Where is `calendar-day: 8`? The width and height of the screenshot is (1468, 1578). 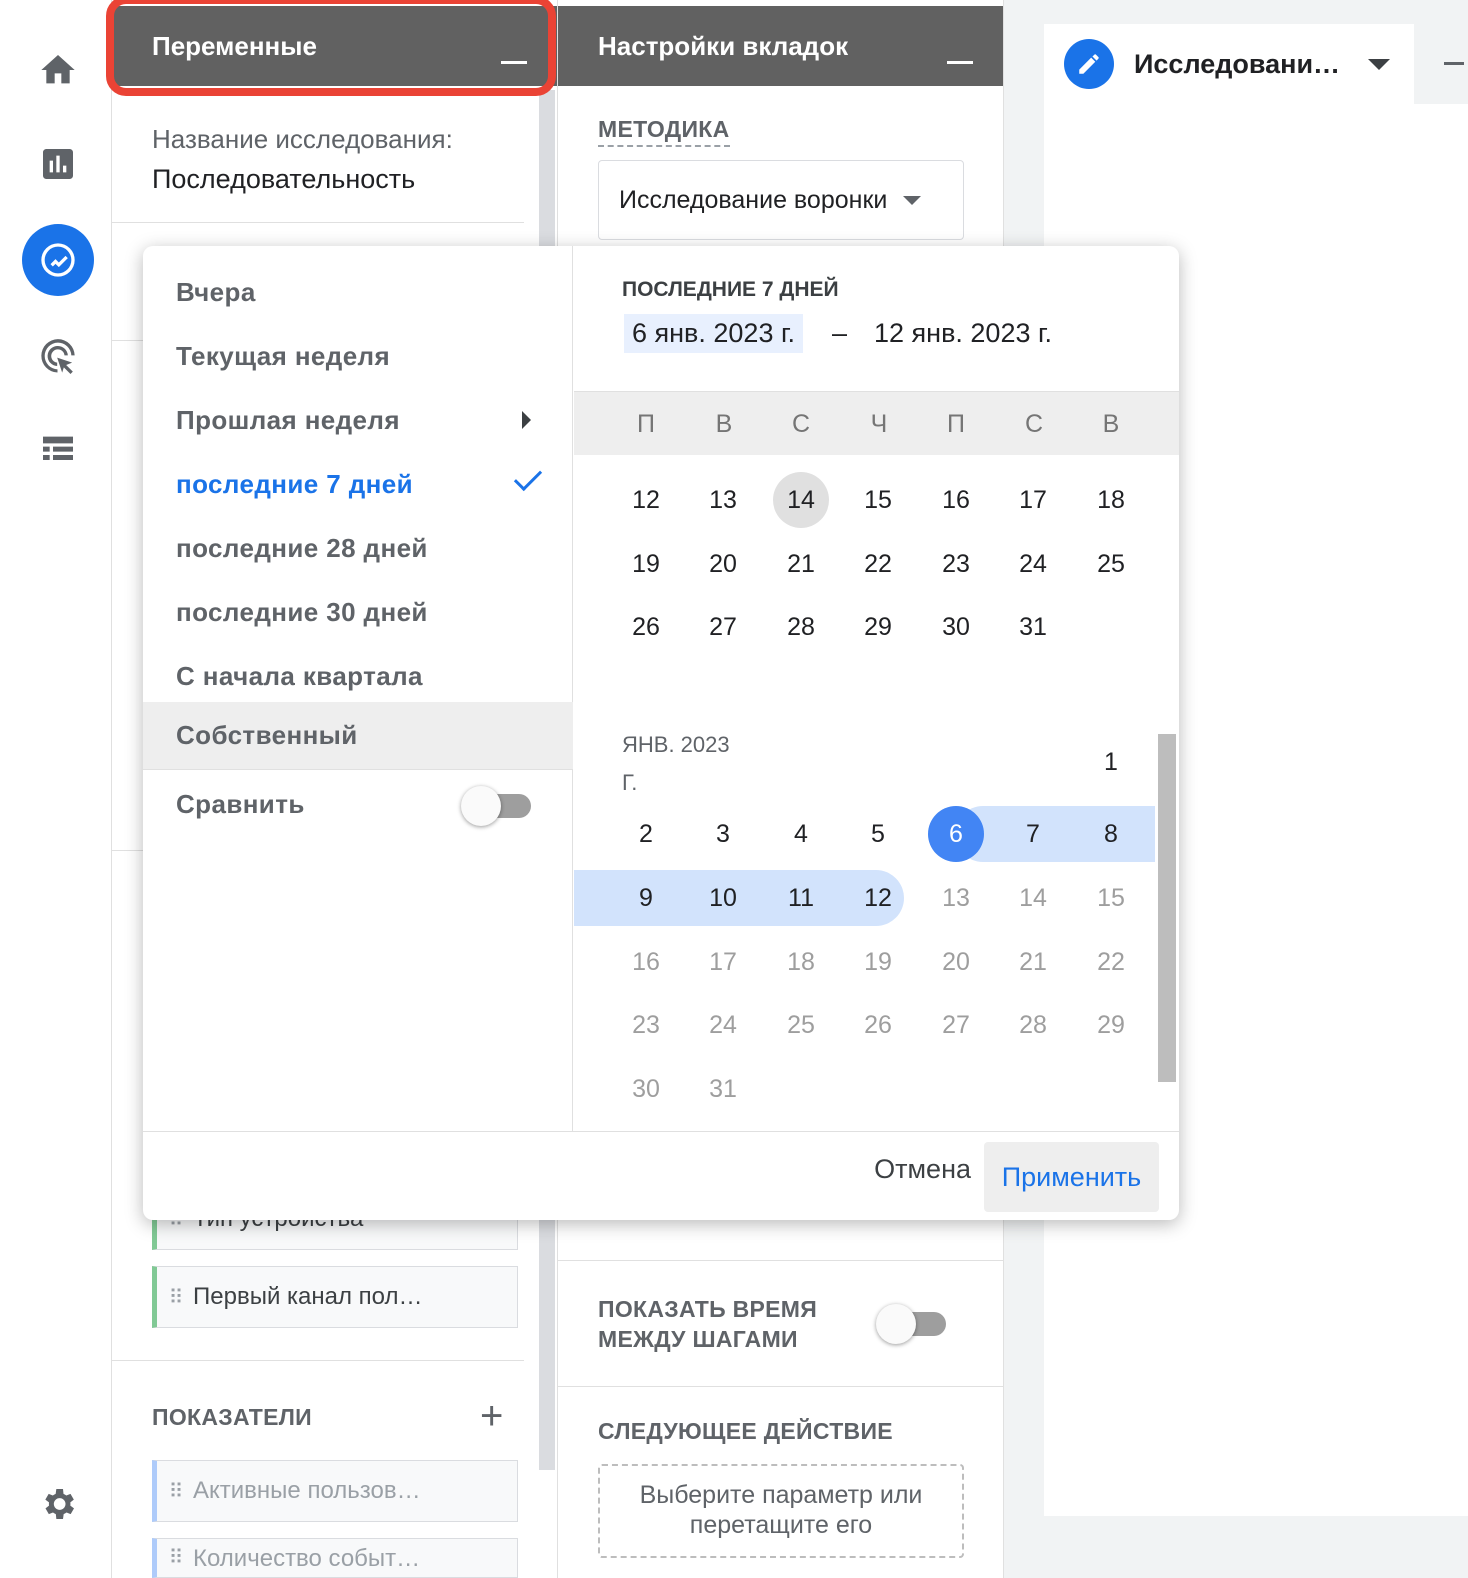 calendar-day: 8 is located at coordinates (1111, 834).